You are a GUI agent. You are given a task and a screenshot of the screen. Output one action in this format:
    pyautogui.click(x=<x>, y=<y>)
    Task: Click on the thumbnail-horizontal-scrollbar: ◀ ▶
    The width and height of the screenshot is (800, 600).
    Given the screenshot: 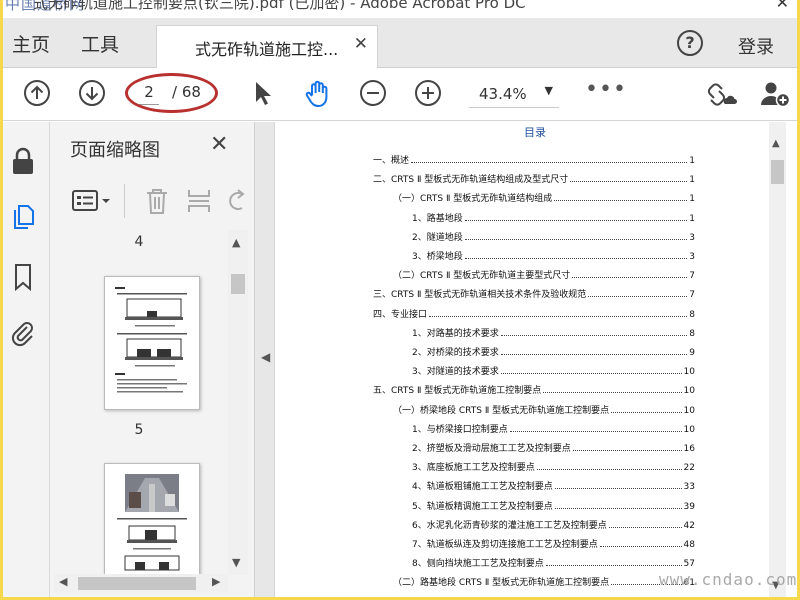 What is the action you would take?
    pyautogui.click(x=141, y=583)
    